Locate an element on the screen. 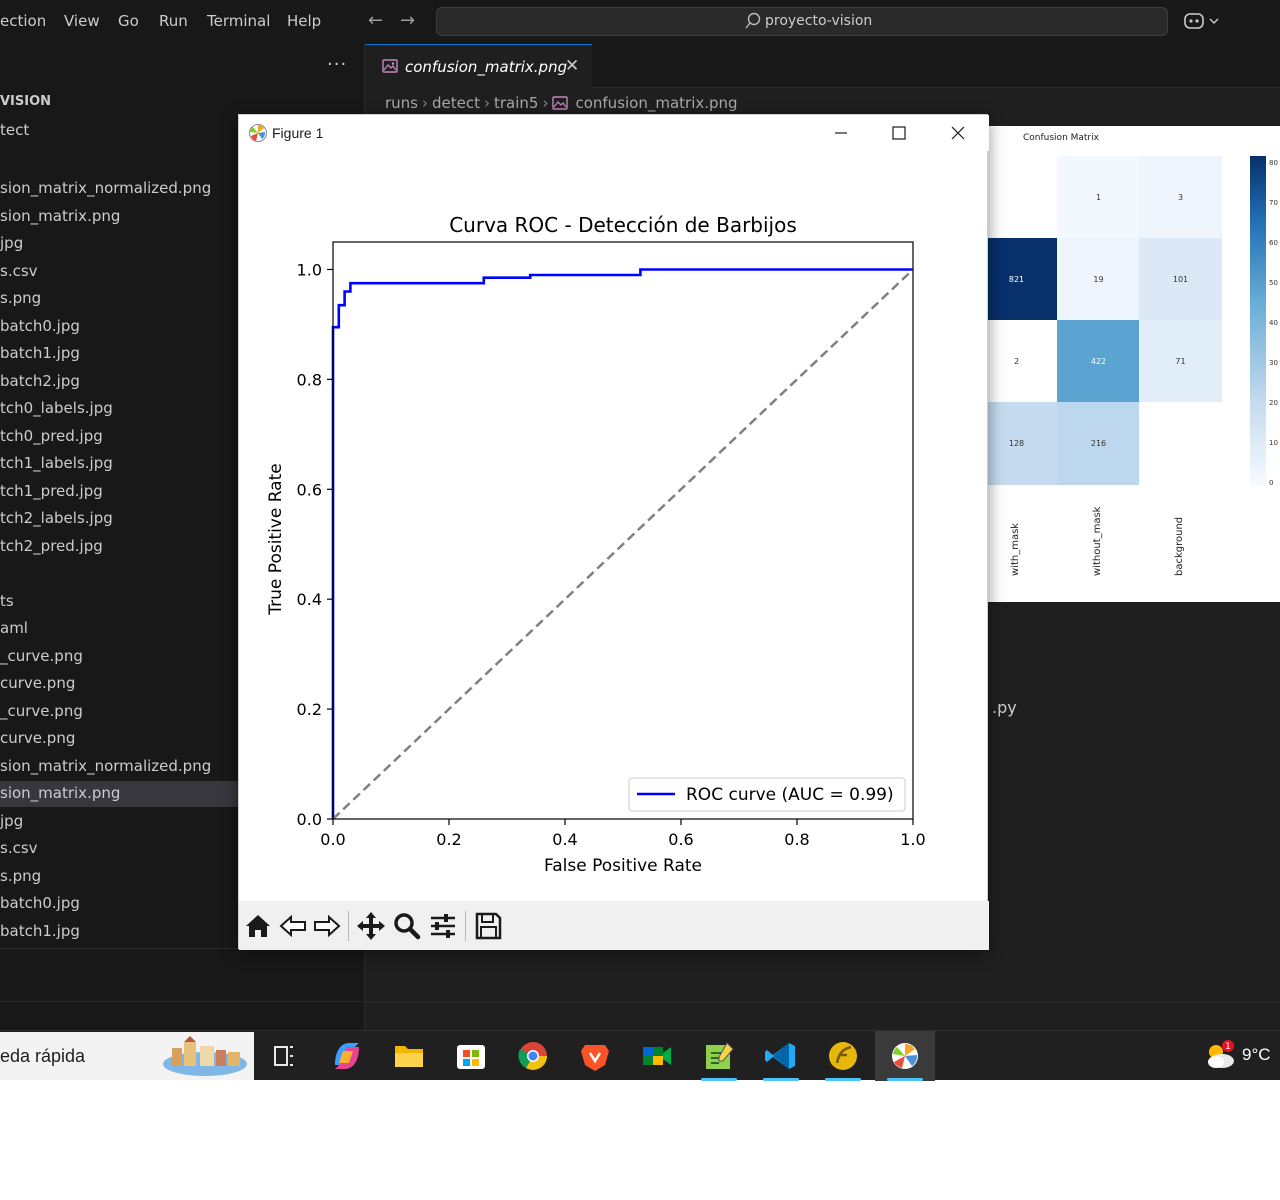  file-explorer-icon is located at coordinates (409, 1056).